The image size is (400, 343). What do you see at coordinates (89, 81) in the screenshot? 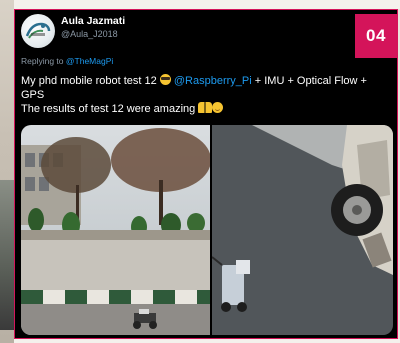
I see `tweet-text-part1: My phd mobile robot test 12` at bounding box center [89, 81].